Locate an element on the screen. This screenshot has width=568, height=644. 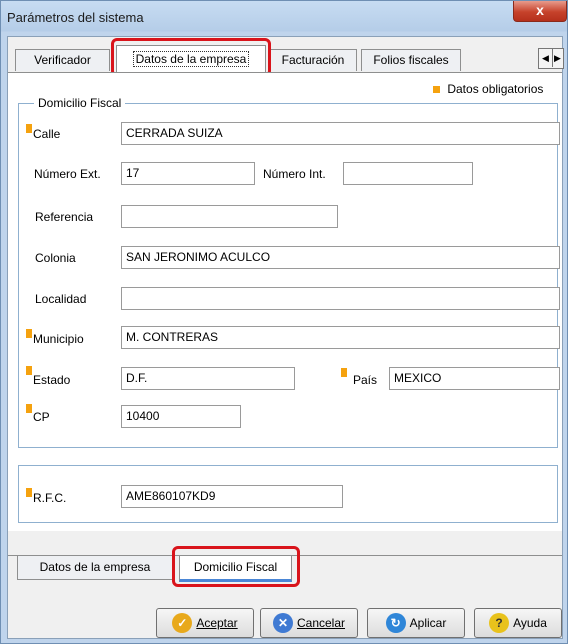
numero-int-input is located at coordinates (408, 173).